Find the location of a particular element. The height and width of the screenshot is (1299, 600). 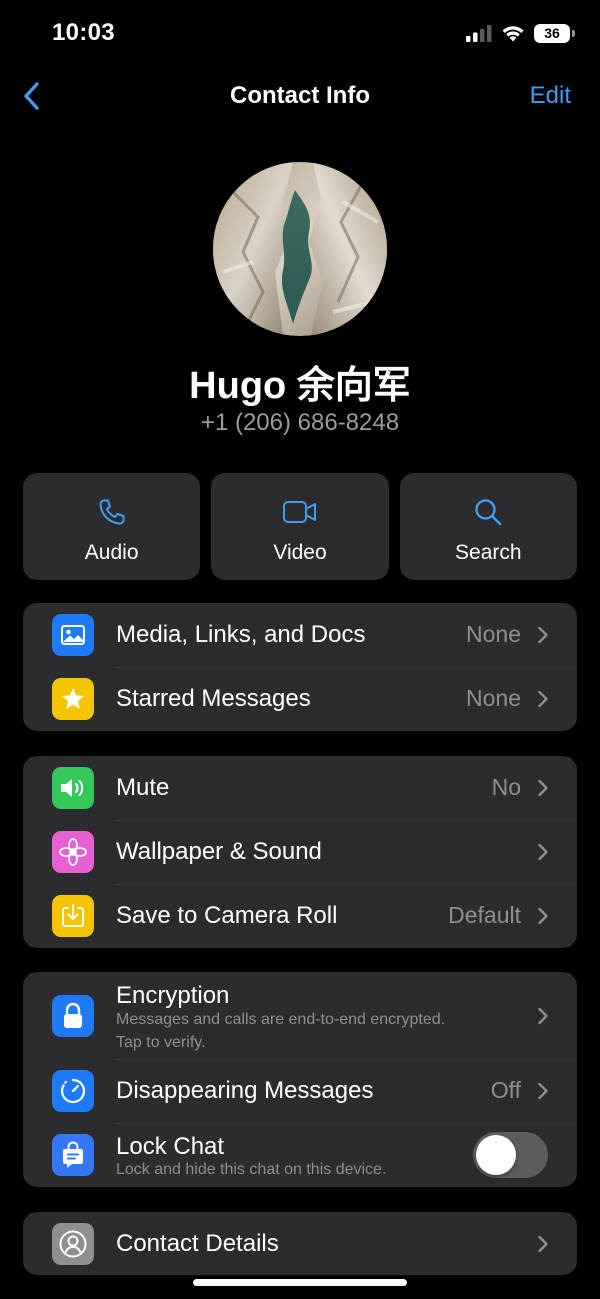

lock-chat-label: Lock Chat is located at coordinates (170, 1146).